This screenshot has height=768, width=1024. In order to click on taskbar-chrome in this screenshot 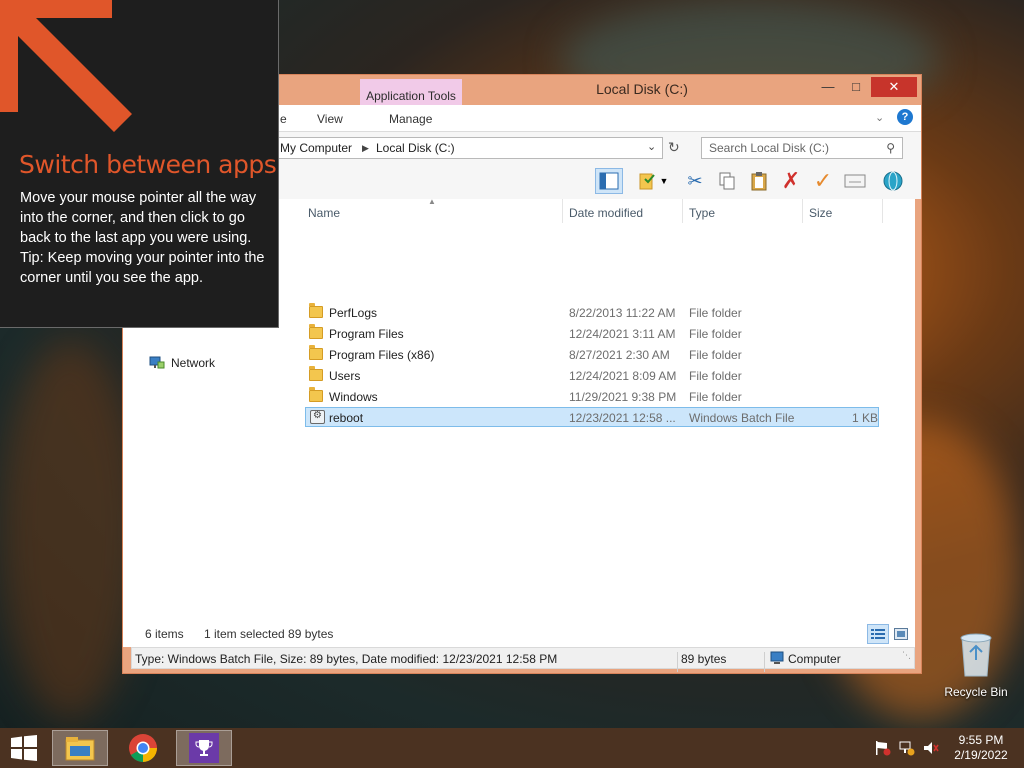, I will do `click(143, 748)`.